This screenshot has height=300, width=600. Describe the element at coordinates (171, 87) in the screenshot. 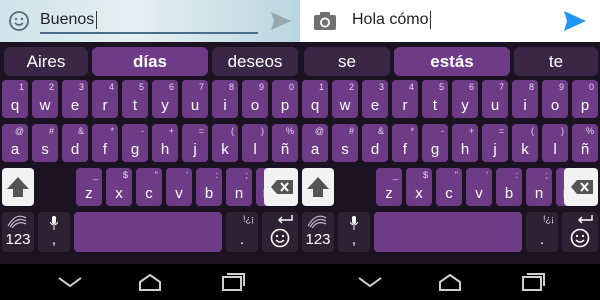

I see `key-alt-label: 6` at that location.